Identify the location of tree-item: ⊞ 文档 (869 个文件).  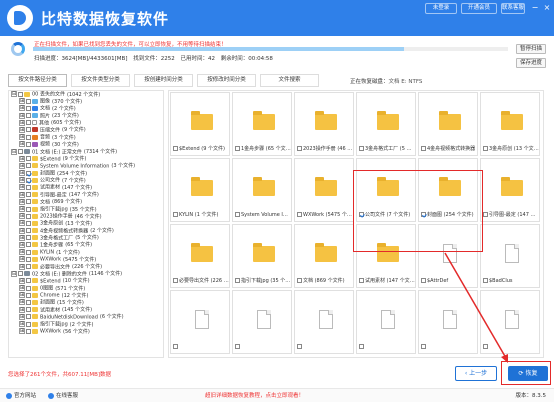
(86, 202).